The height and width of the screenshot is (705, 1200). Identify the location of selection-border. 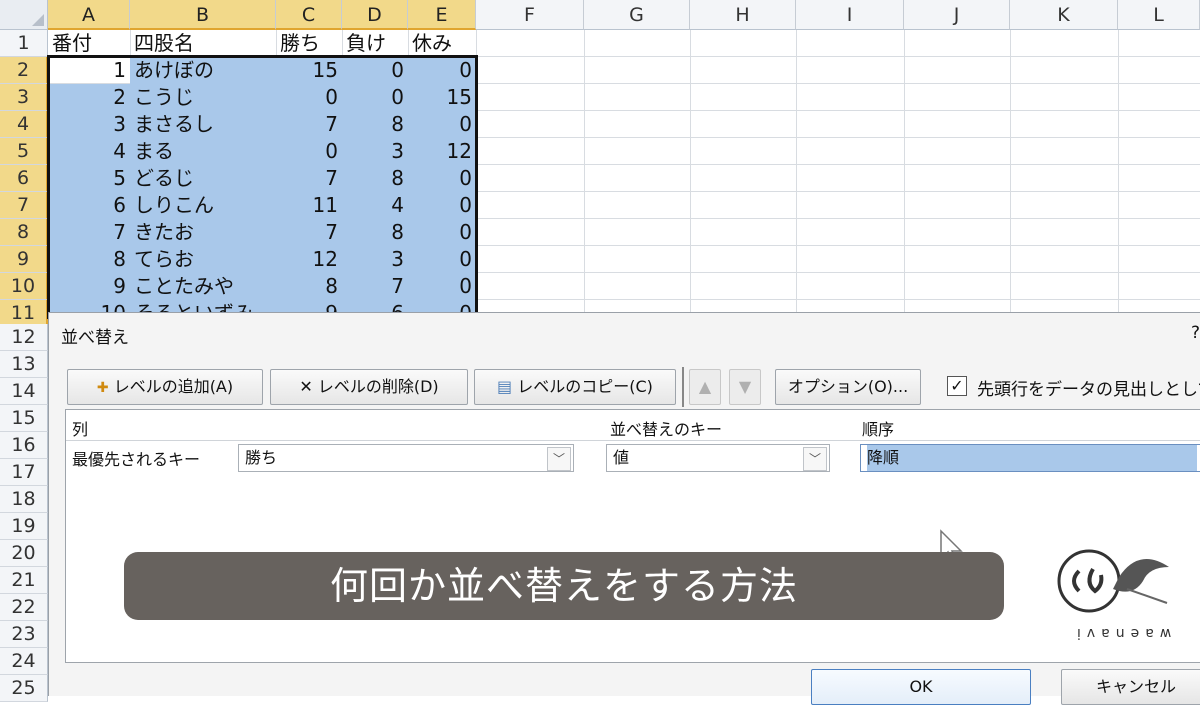
(262, 187).